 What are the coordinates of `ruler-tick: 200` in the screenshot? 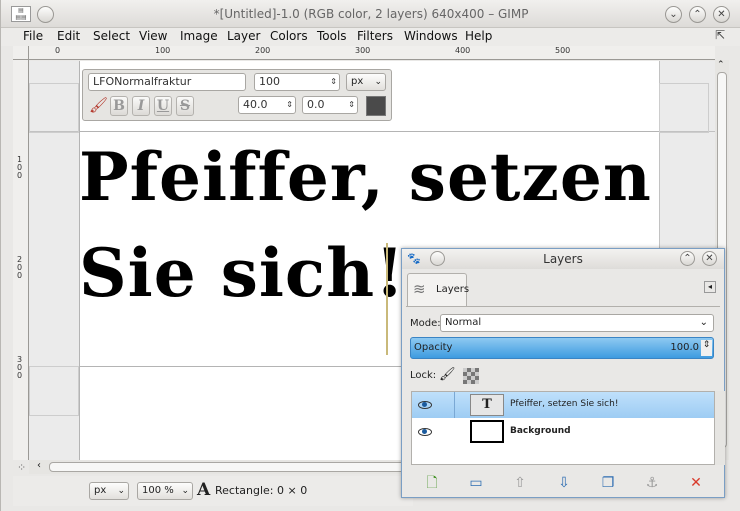 It's located at (263, 50).